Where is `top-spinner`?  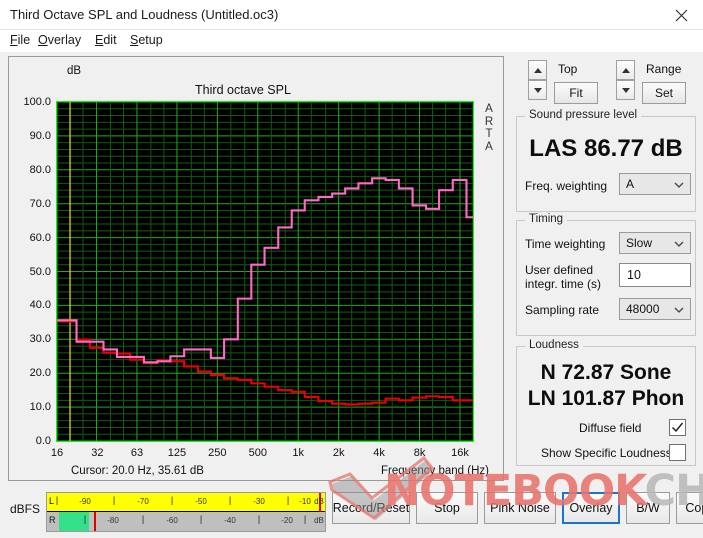 top-spinner is located at coordinates (537, 80).